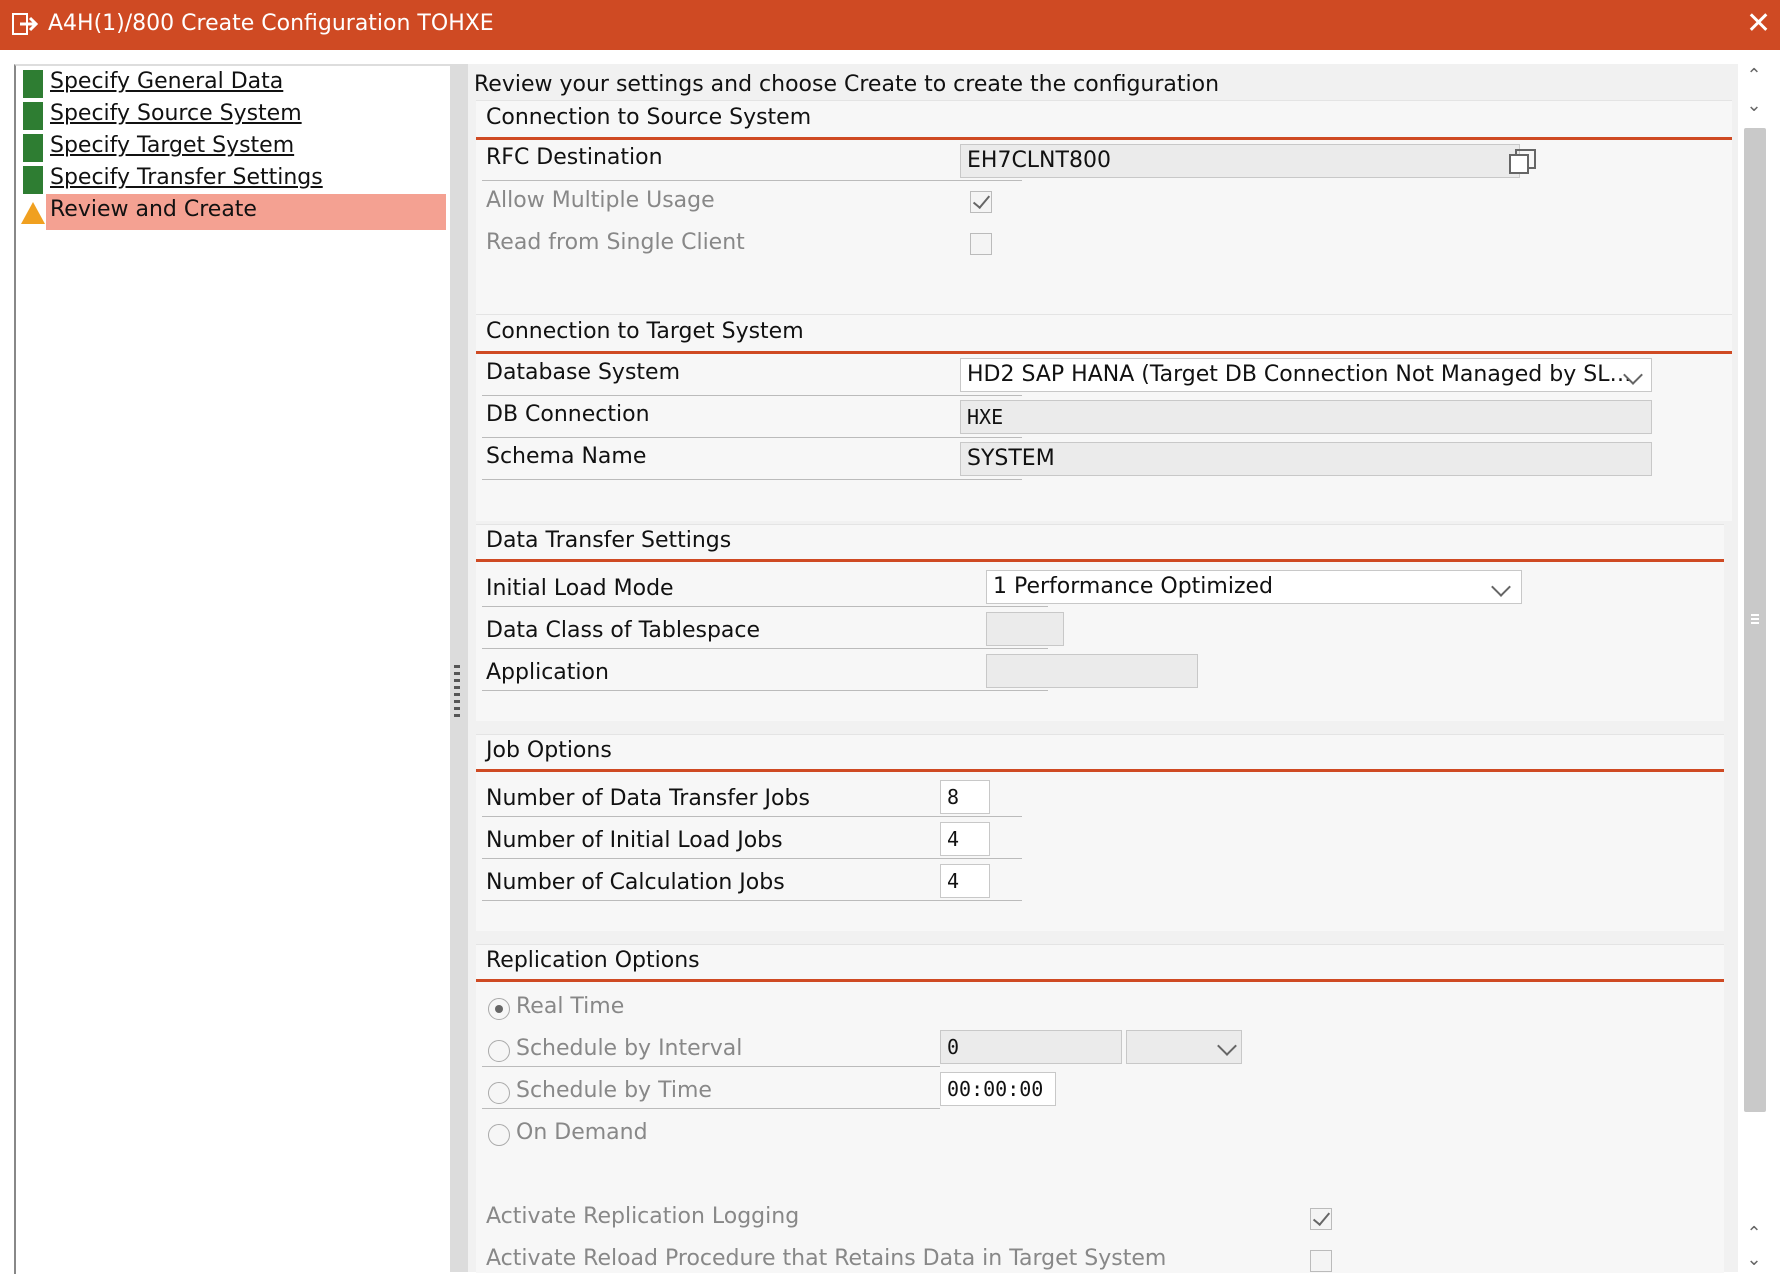 The image size is (1780, 1274). What do you see at coordinates (153, 209) in the screenshot?
I see `wizard-step-label: Review and Create` at bounding box center [153, 209].